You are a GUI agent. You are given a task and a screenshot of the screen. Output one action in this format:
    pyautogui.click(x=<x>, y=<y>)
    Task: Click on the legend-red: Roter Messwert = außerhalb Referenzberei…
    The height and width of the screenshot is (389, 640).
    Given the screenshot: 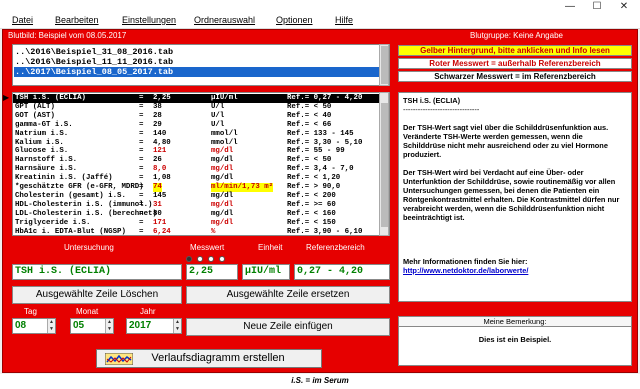 What is the action you would take?
    pyautogui.click(x=515, y=63)
    